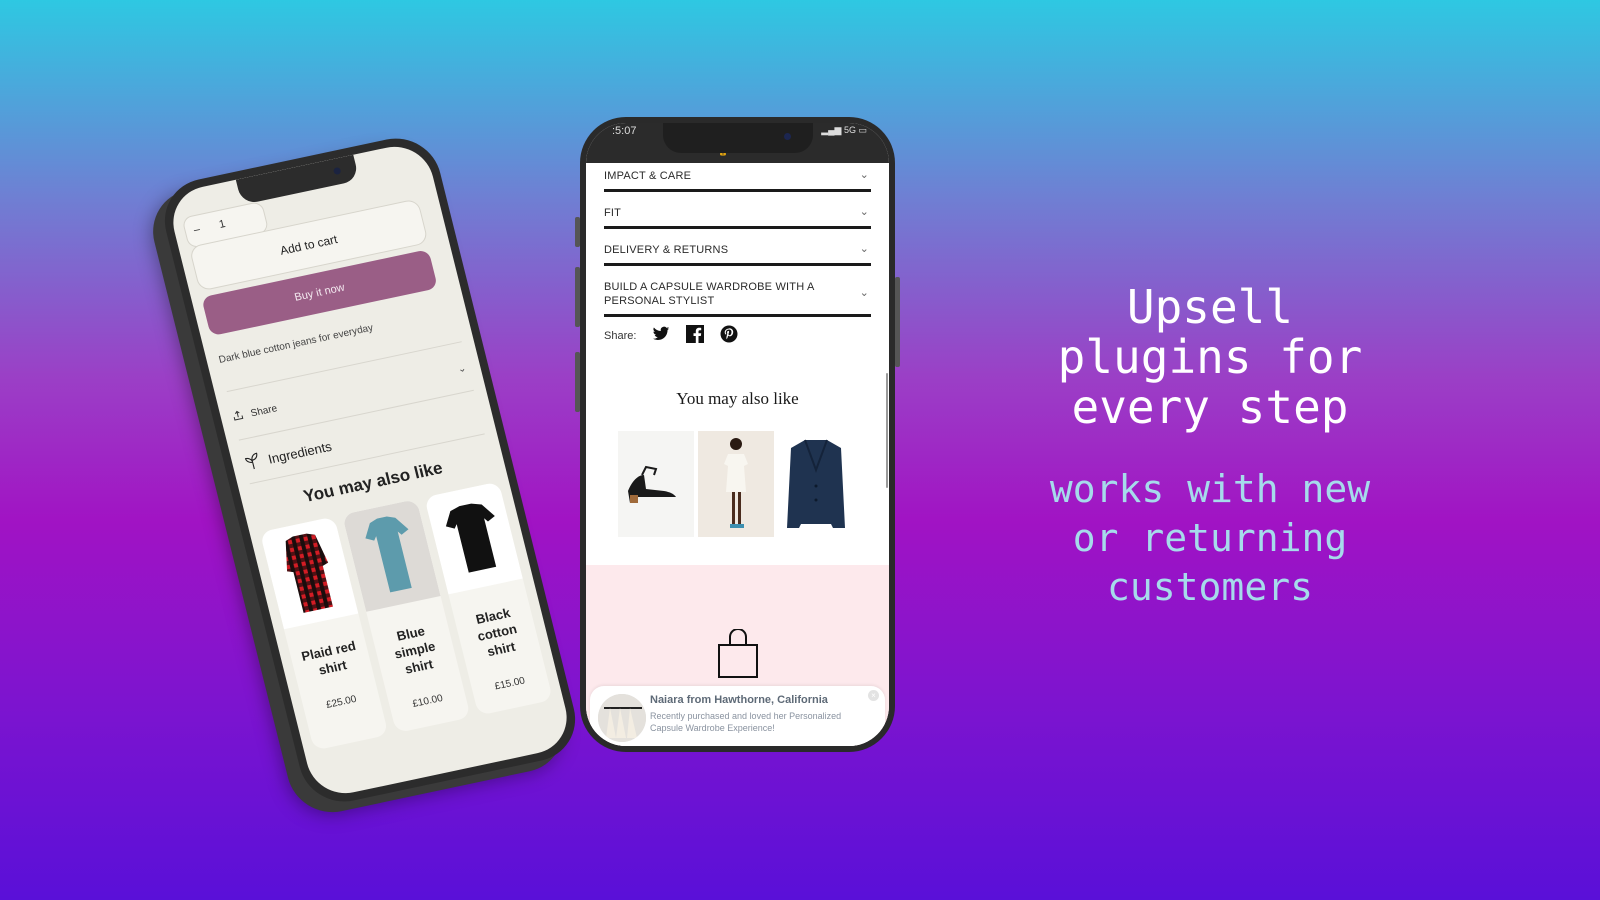 The width and height of the screenshot is (1600, 900). I want to click on quantity-value: 1, so click(222, 224).